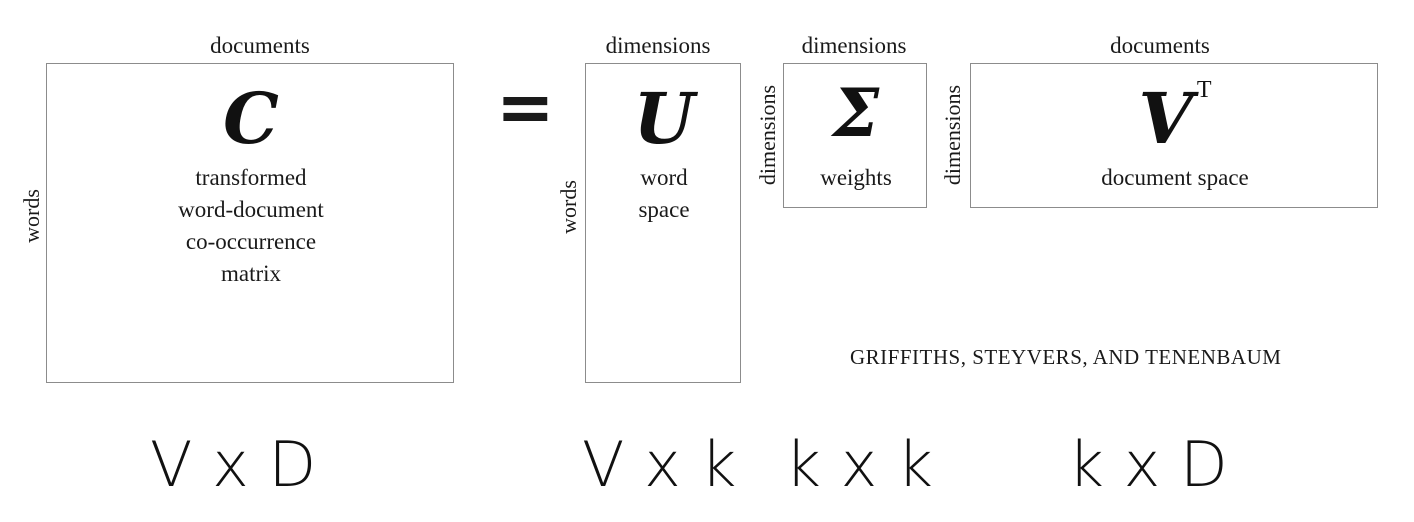  What do you see at coordinates (260, 45) in the screenshot?
I see `matrix-c-top-label: documents` at bounding box center [260, 45].